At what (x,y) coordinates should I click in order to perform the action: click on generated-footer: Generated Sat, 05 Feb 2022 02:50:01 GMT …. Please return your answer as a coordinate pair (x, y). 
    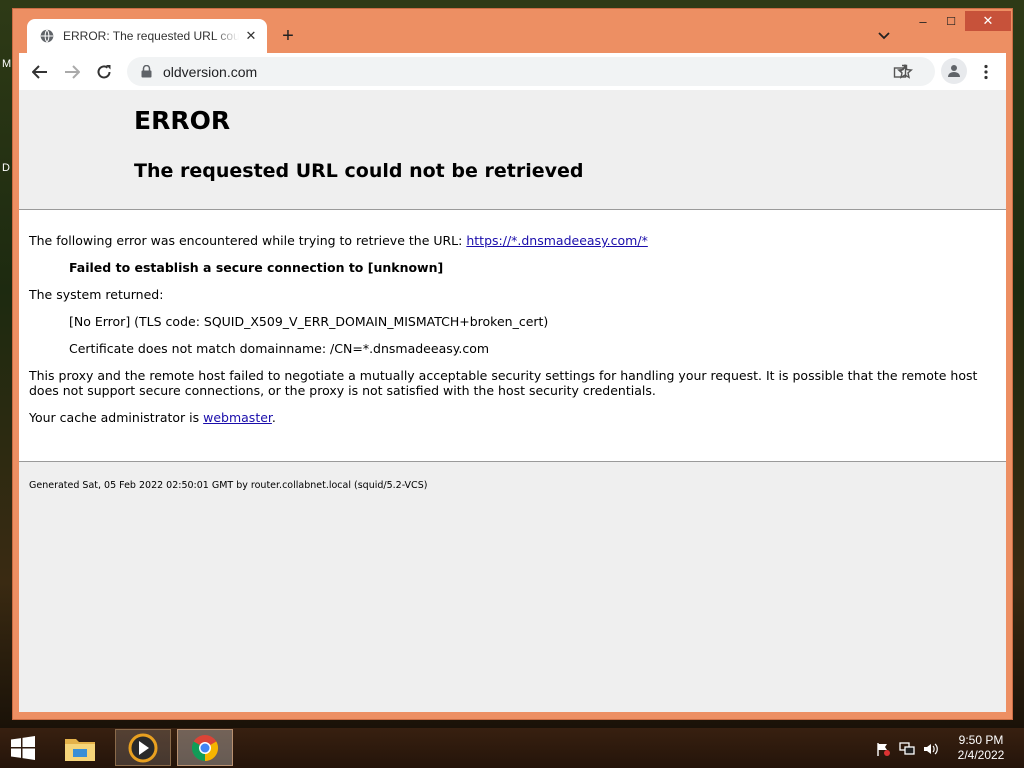
    Looking at the image, I should click on (228, 485).